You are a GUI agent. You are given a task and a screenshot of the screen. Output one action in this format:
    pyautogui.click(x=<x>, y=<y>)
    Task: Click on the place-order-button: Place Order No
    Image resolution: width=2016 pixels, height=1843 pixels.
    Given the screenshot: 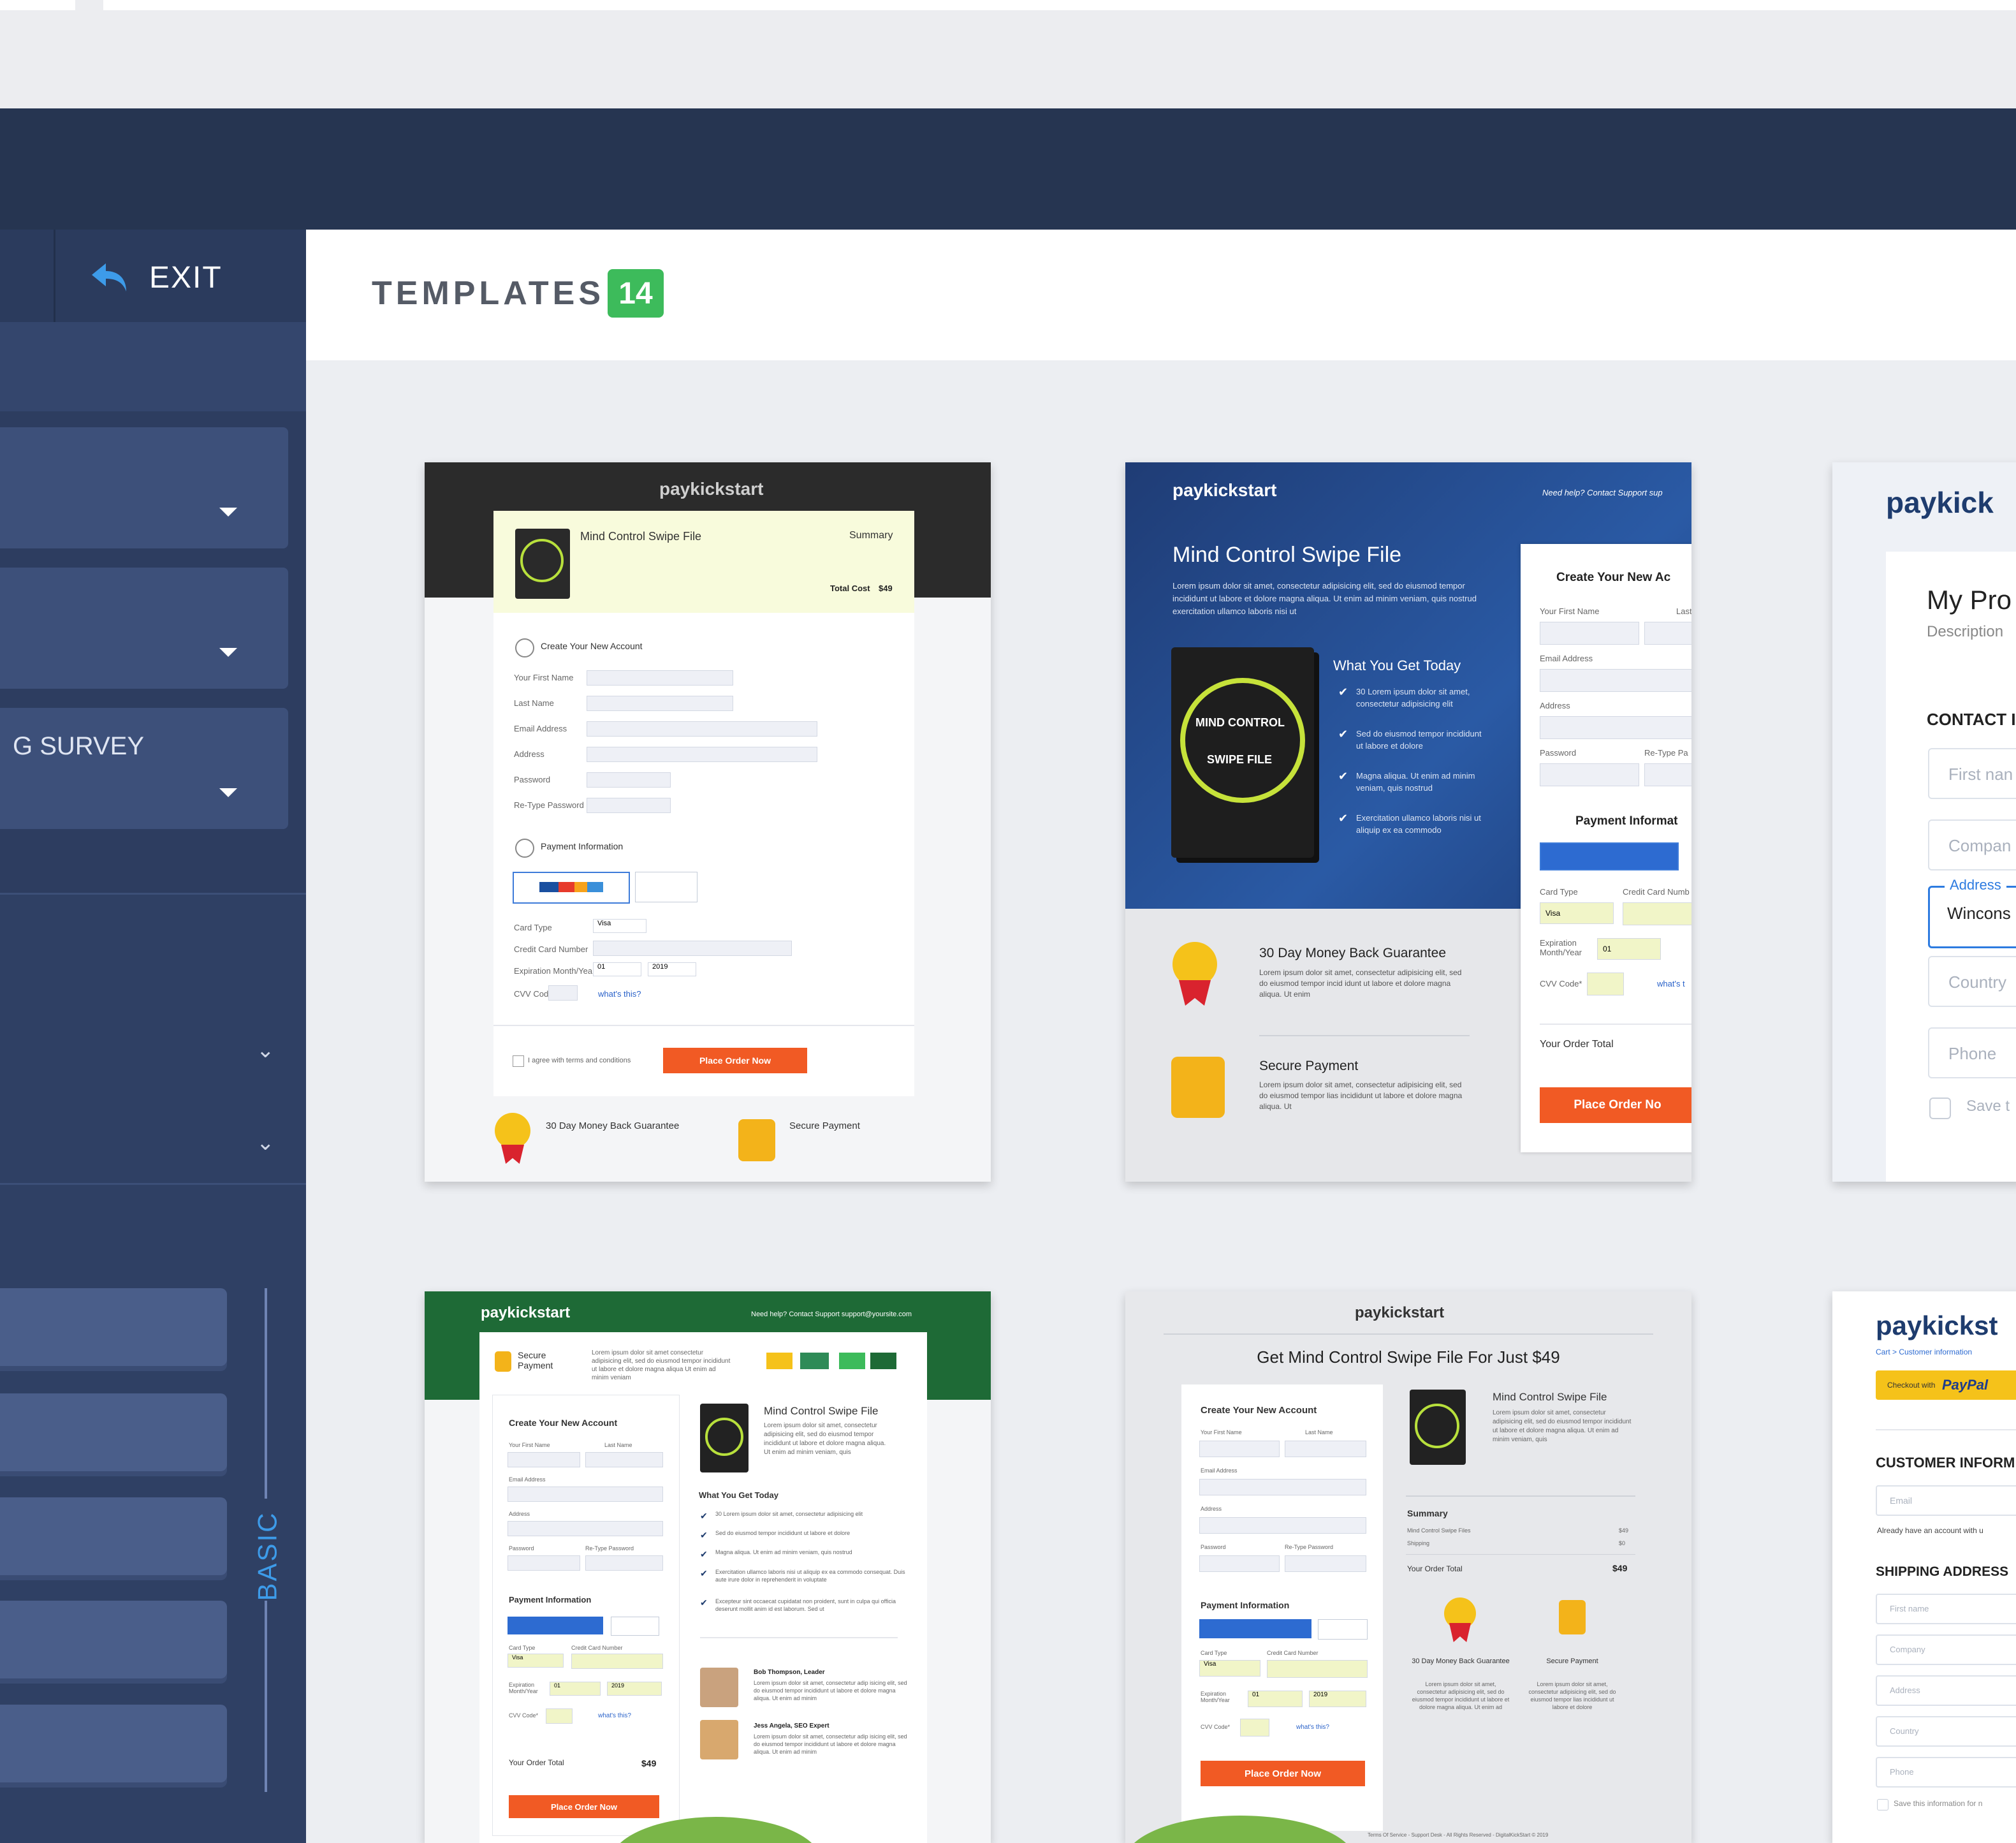 What is the action you would take?
    pyautogui.click(x=1615, y=1105)
    